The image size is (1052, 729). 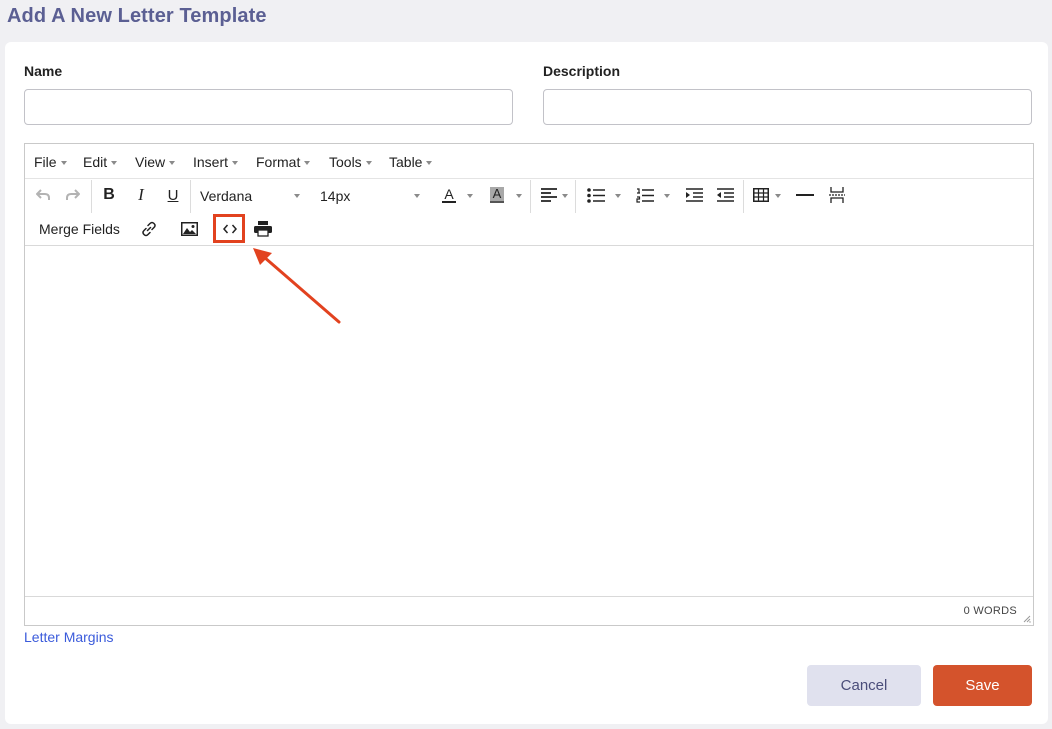 I want to click on horizontal-rule-button, so click(x=805, y=195).